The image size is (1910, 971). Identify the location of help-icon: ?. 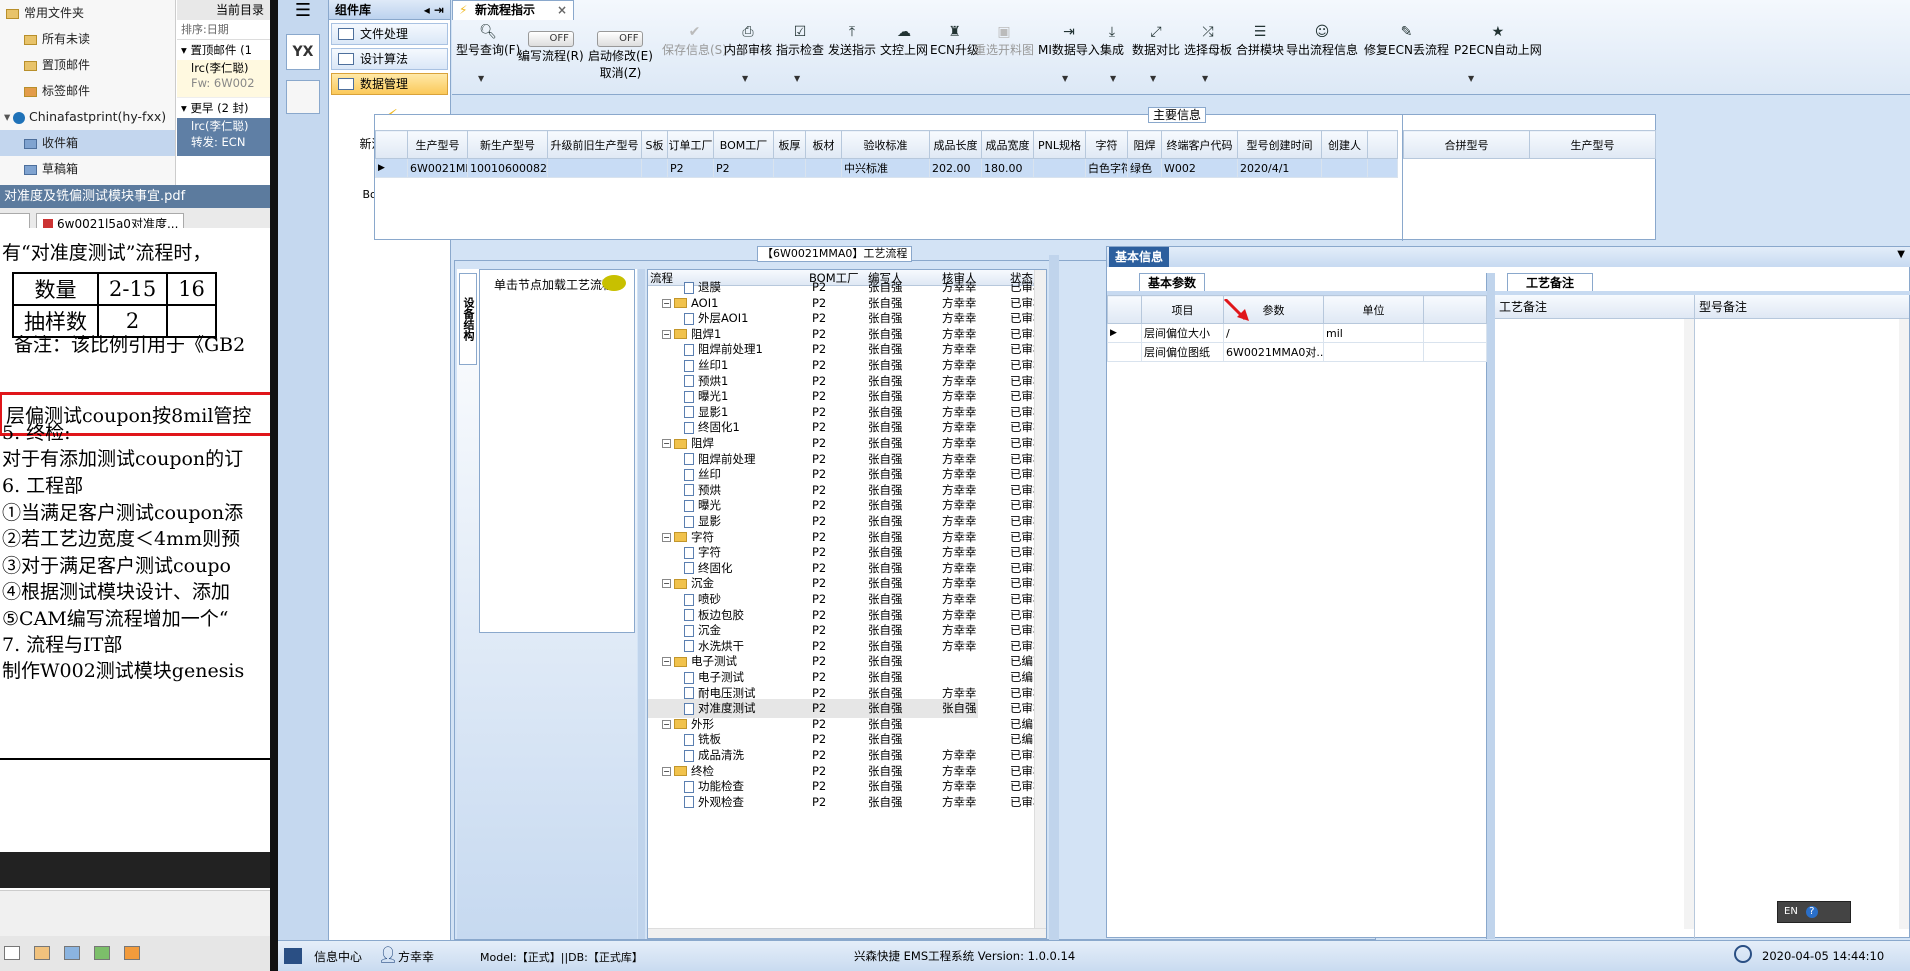
(1811, 912).